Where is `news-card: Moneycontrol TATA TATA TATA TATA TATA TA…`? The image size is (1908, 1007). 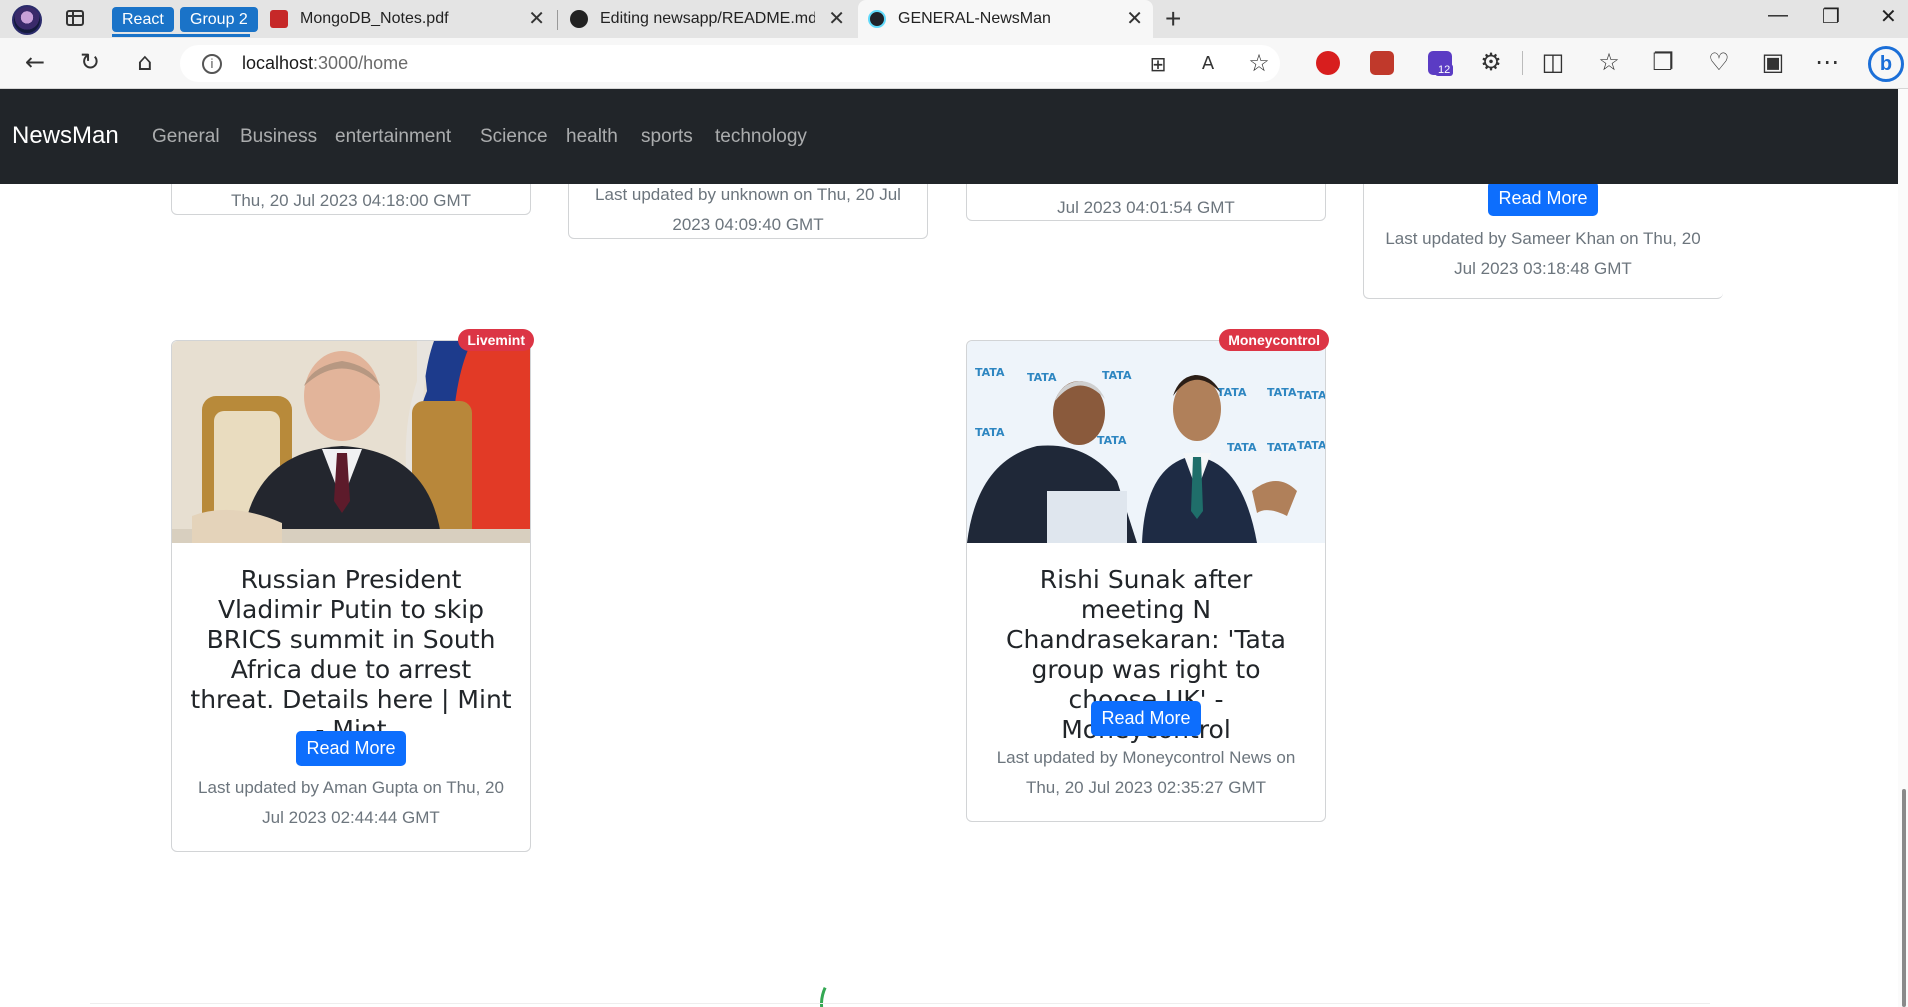
news-card: Moneycontrol TATA TATA TATA TATA TATA TA… is located at coordinates (1147, 575).